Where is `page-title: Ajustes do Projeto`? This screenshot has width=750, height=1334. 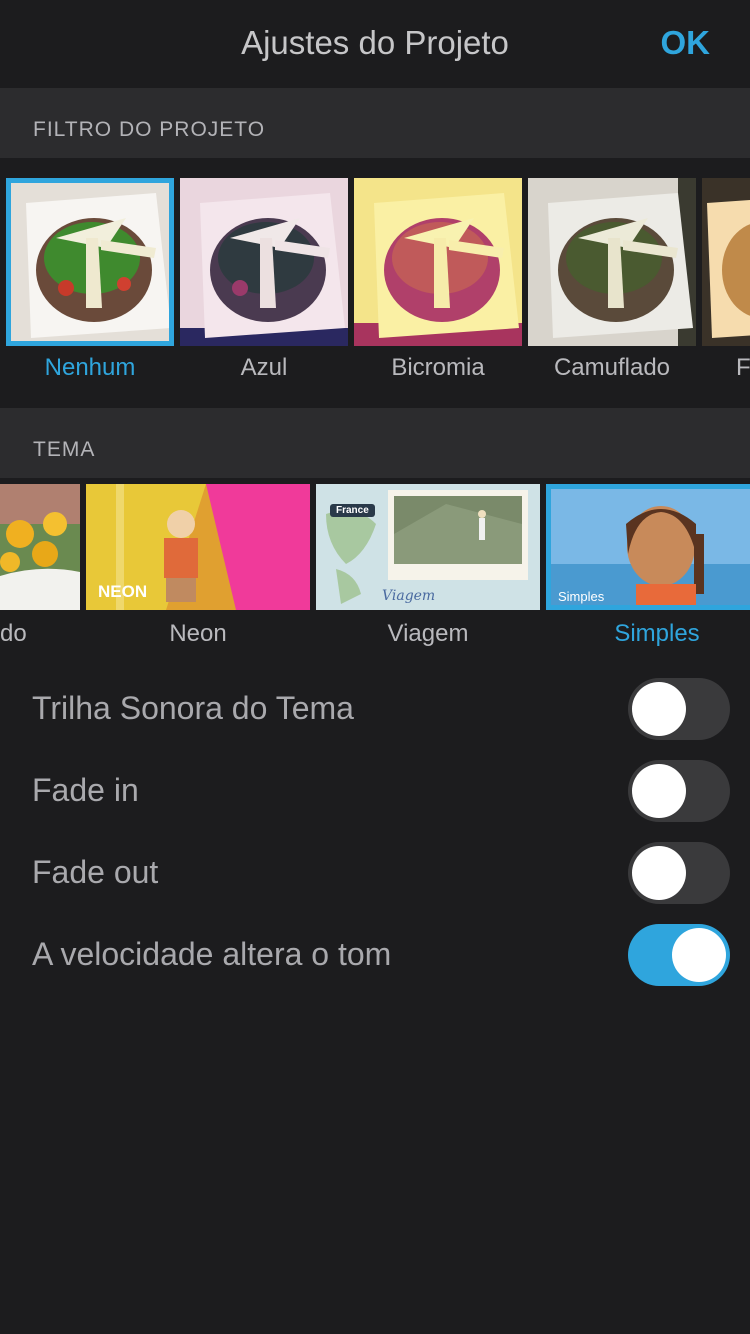
page-title: Ajustes do Projeto is located at coordinates (375, 42).